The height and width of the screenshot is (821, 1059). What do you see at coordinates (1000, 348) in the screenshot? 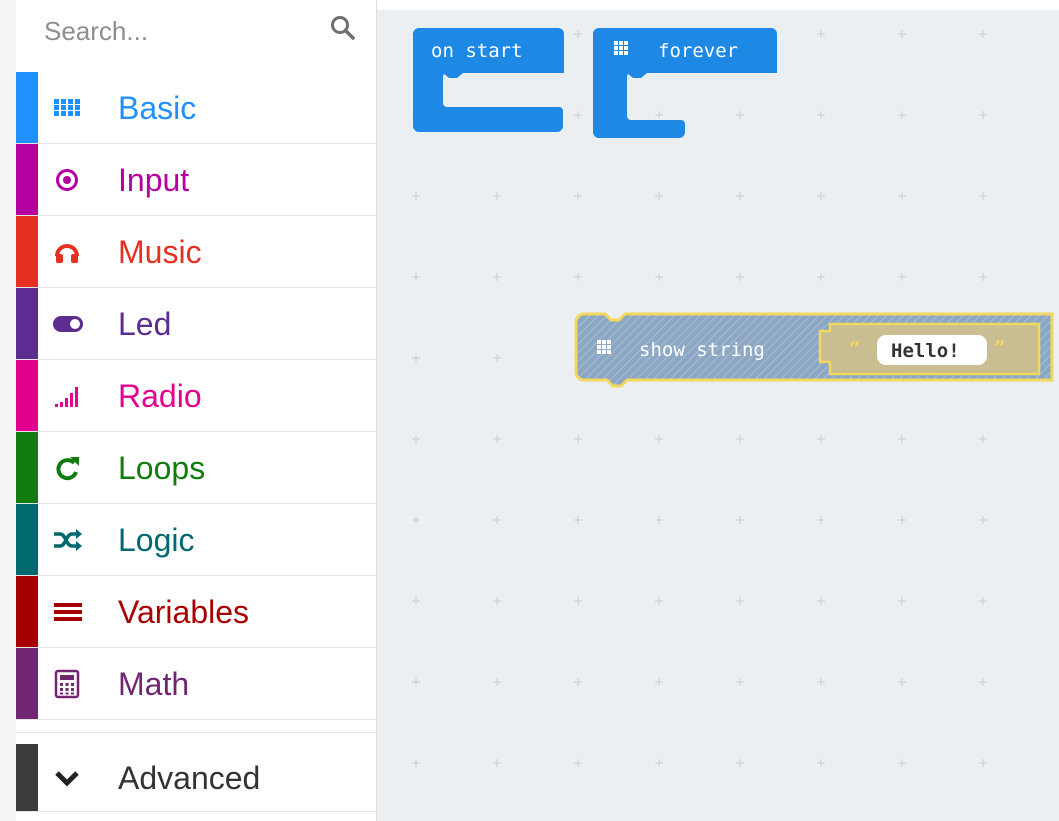
I see `close-quote: ”` at bounding box center [1000, 348].